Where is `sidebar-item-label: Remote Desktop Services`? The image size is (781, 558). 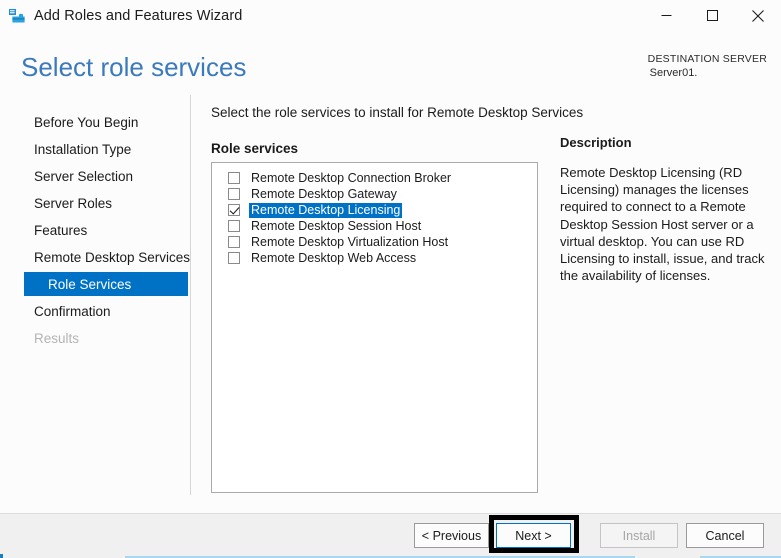 sidebar-item-label: Remote Desktop Services is located at coordinates (112, 257).